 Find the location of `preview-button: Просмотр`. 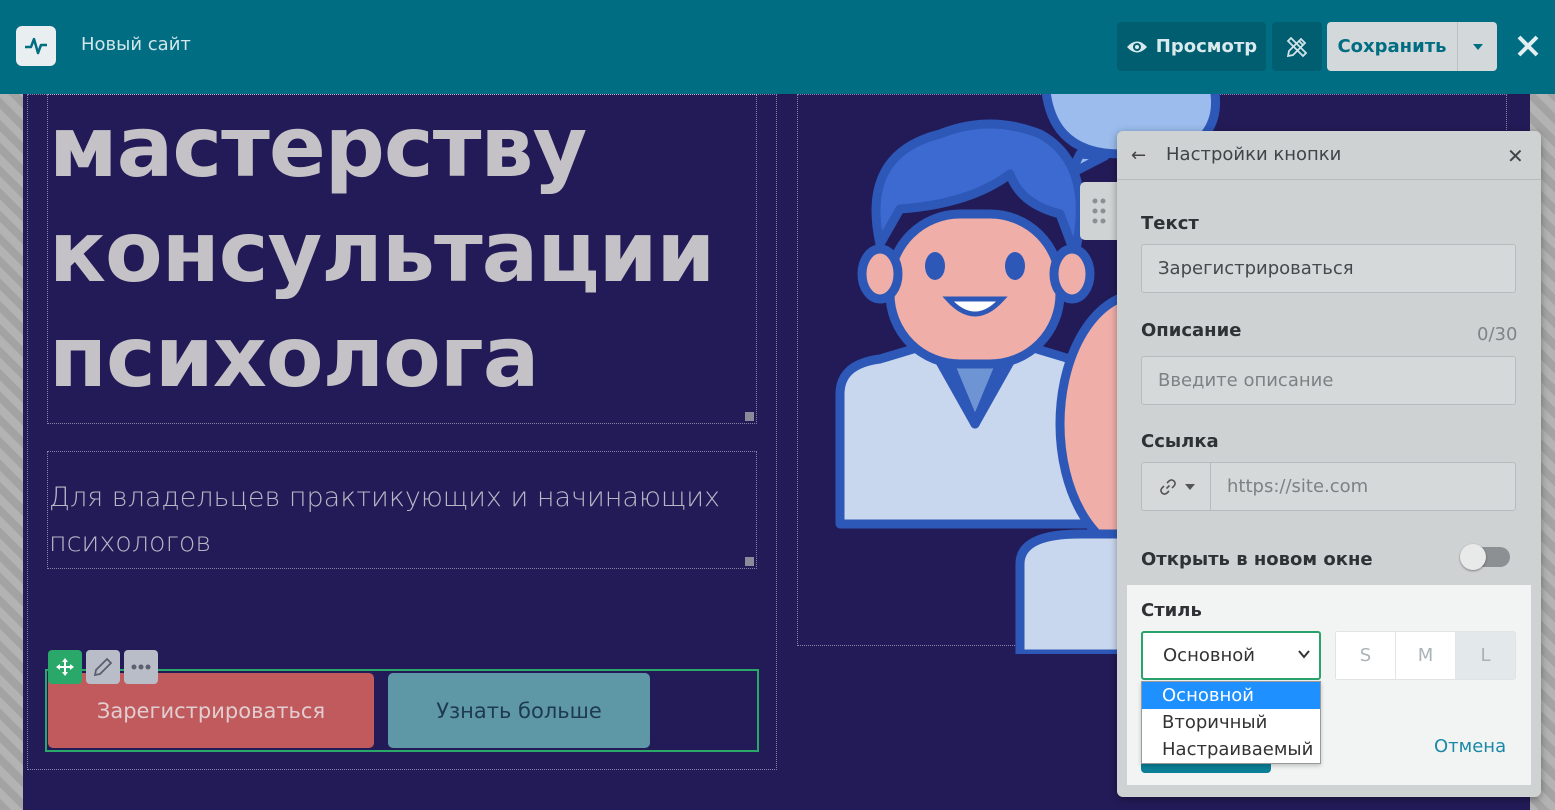

preview-button: Просмотр is located at coordinates (1191, 46).